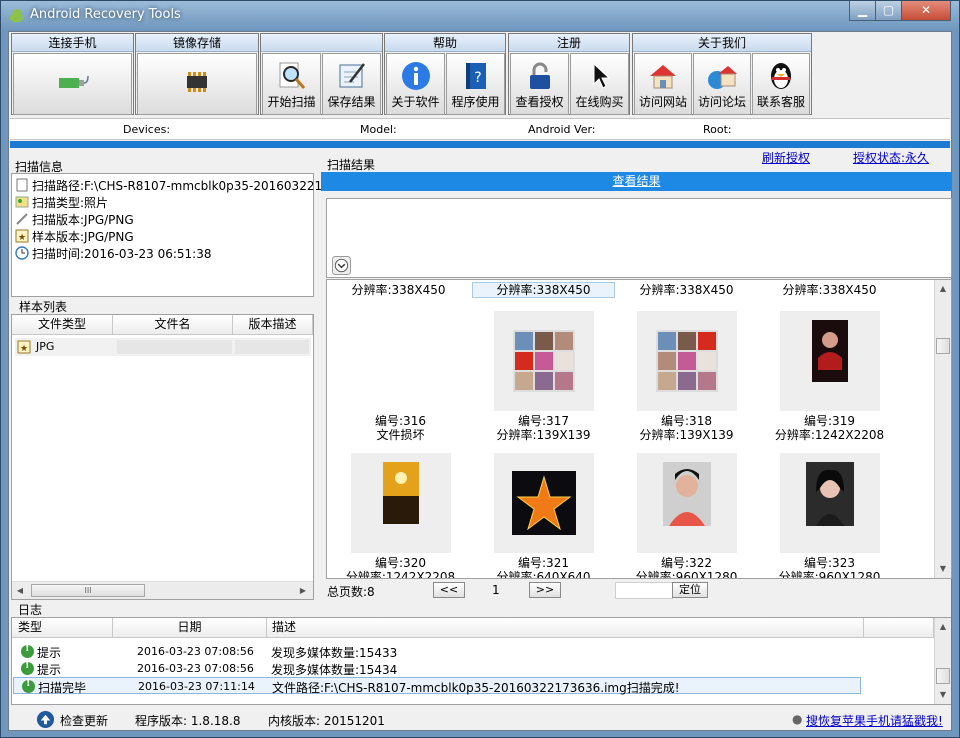  What do you see at coordinates (599, 84) in the screenshot?
I see `buy-online-button: 在线购买` at bounding box center [599, 84].